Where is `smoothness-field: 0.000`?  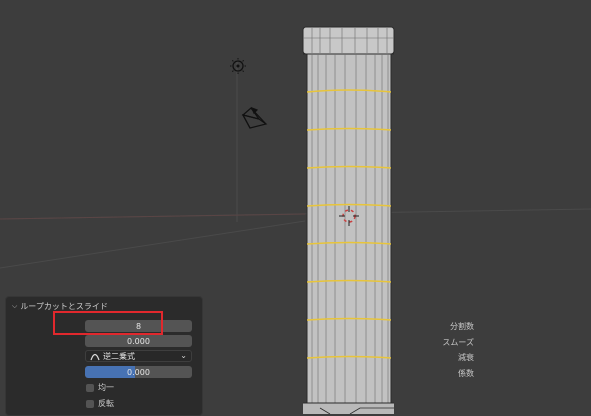
smoothness-field: 0.000 is located at coordinates (138, 341).